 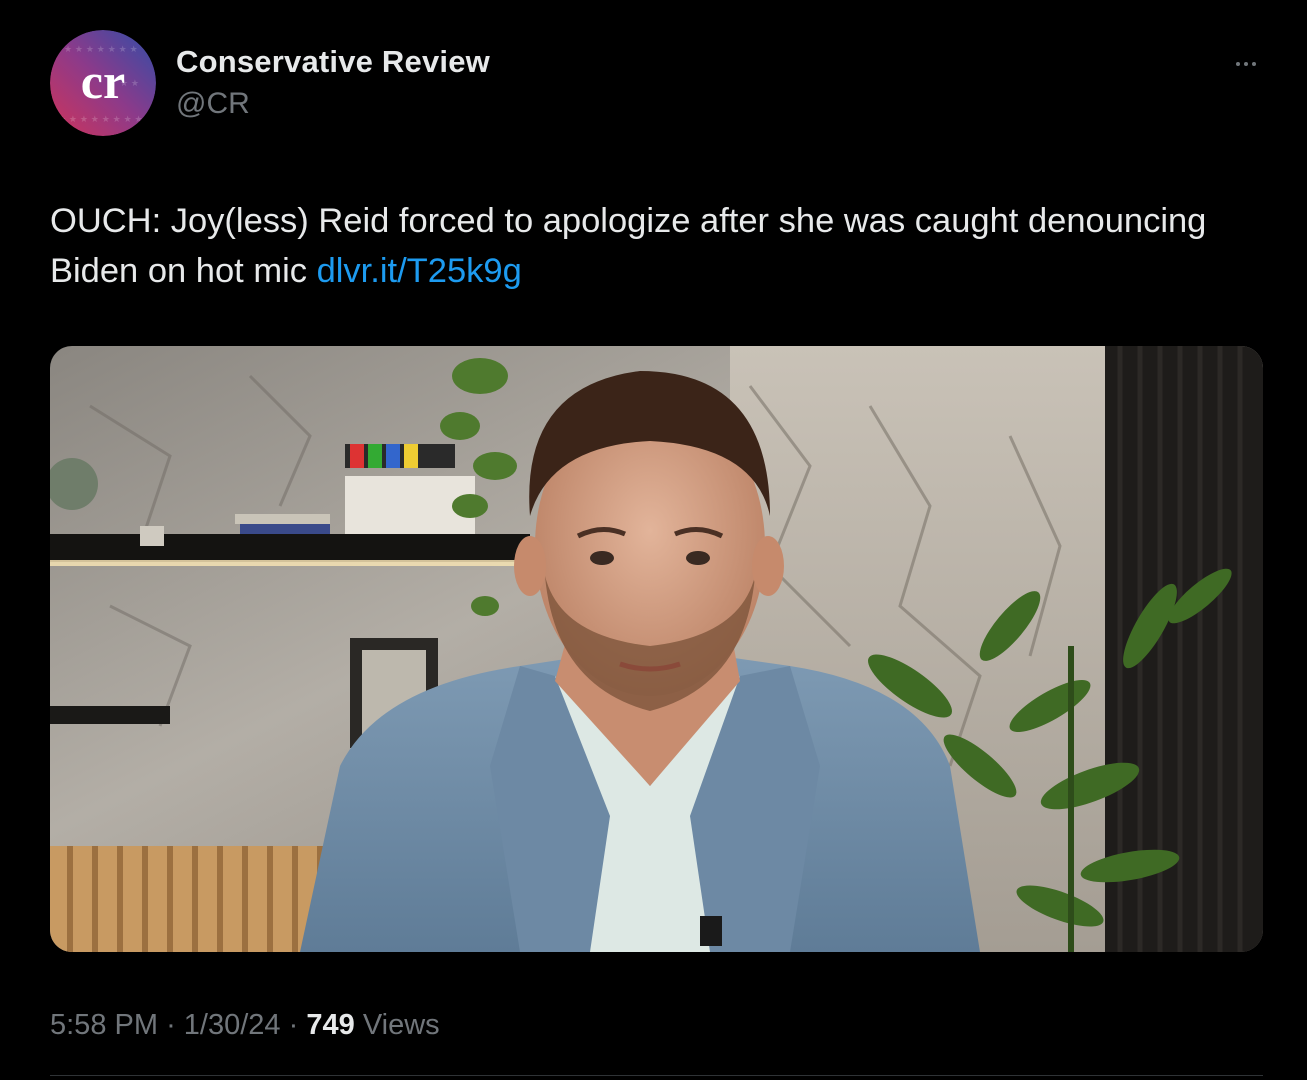 I want to click on display-name: Conservative Review, so click(x=333, y=62).